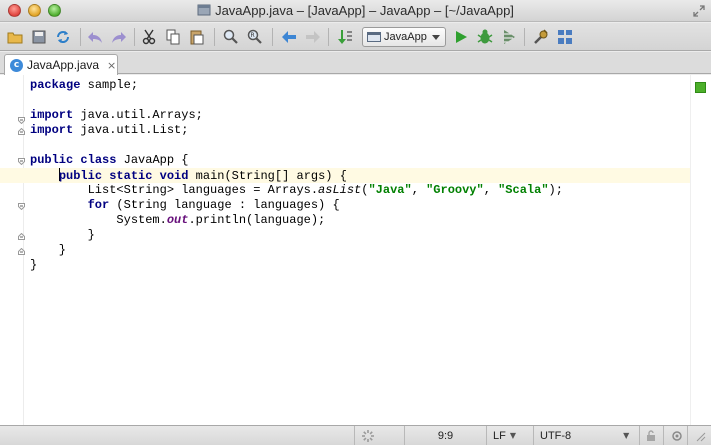 This screenshot has width=711, height=445. I want to click on run-configuration-label: JavaApp, so click(405, 37).